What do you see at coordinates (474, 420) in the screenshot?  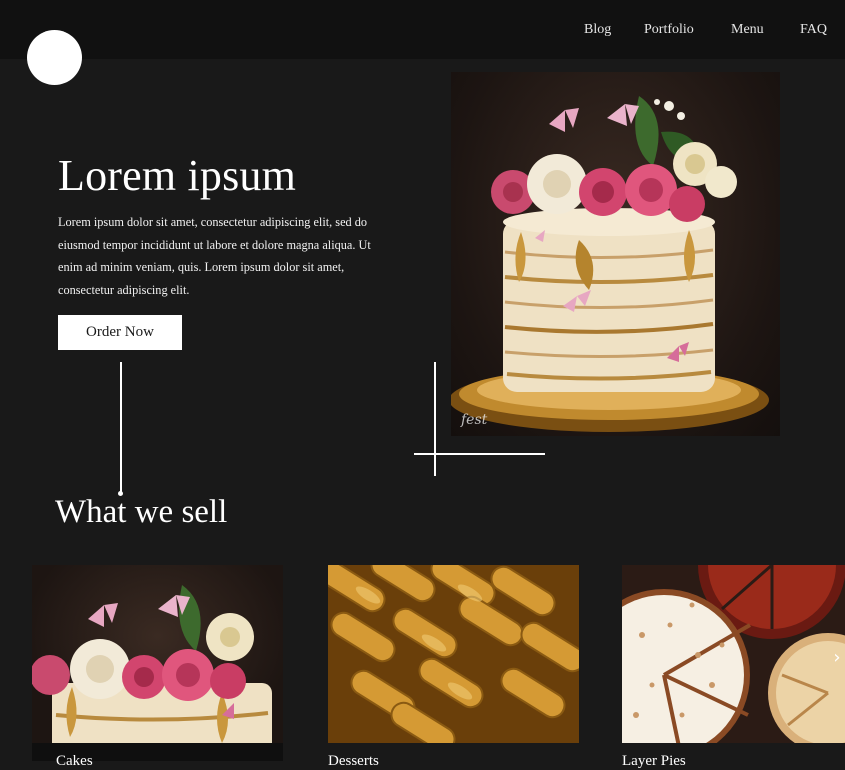 I see `image-signature: fest` at bounding box center [474, 420].